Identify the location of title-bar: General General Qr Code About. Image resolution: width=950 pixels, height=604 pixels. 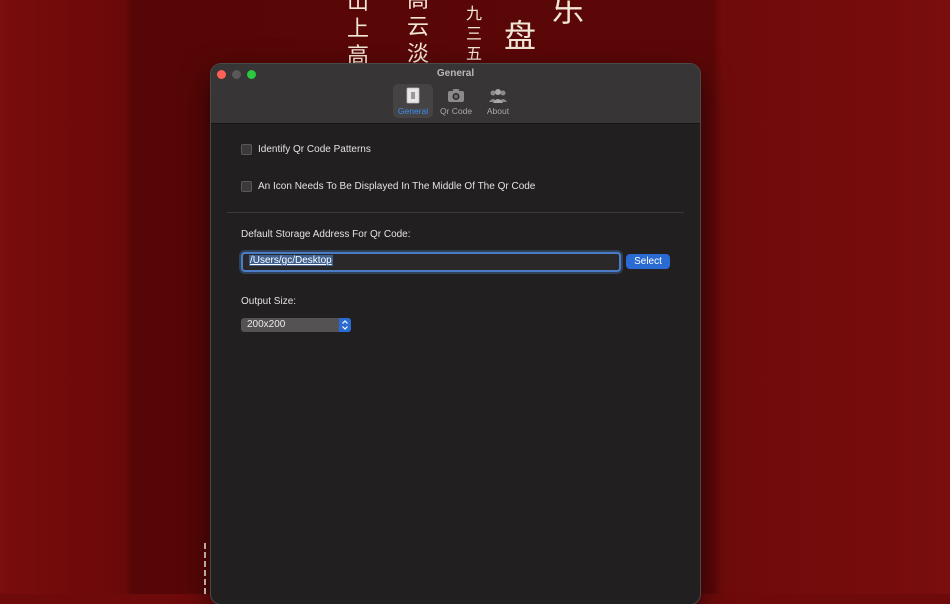
(455, 94).